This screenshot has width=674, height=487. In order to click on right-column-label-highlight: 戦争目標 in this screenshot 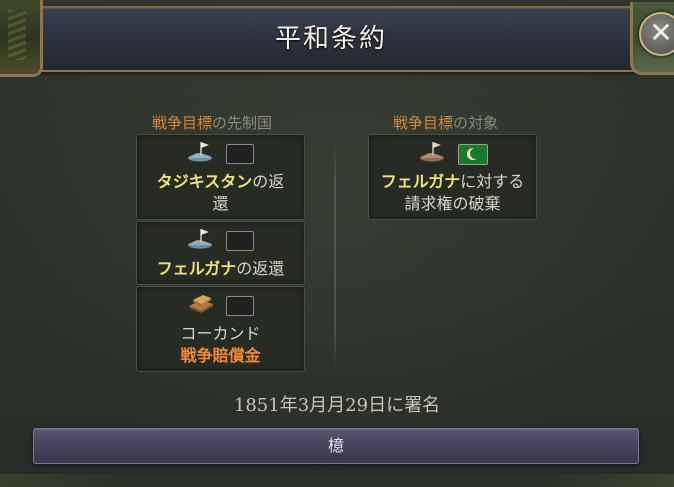, I will do `click(423, 123)`.